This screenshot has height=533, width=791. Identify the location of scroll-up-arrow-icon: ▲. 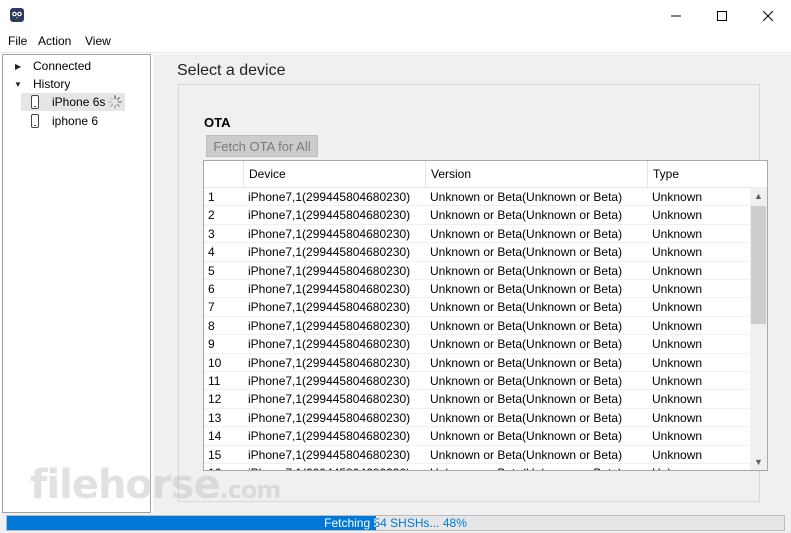
(758, 195).